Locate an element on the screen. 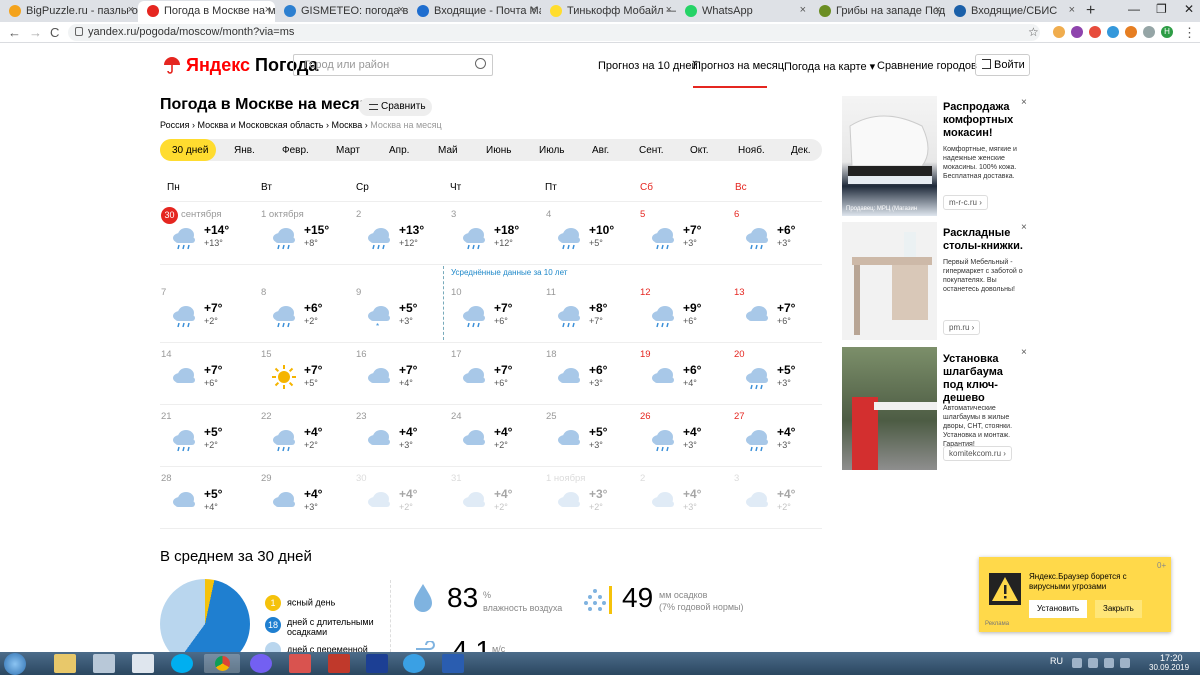  day-cell: 14 +7° +6° is located at coordinates (207, 377).